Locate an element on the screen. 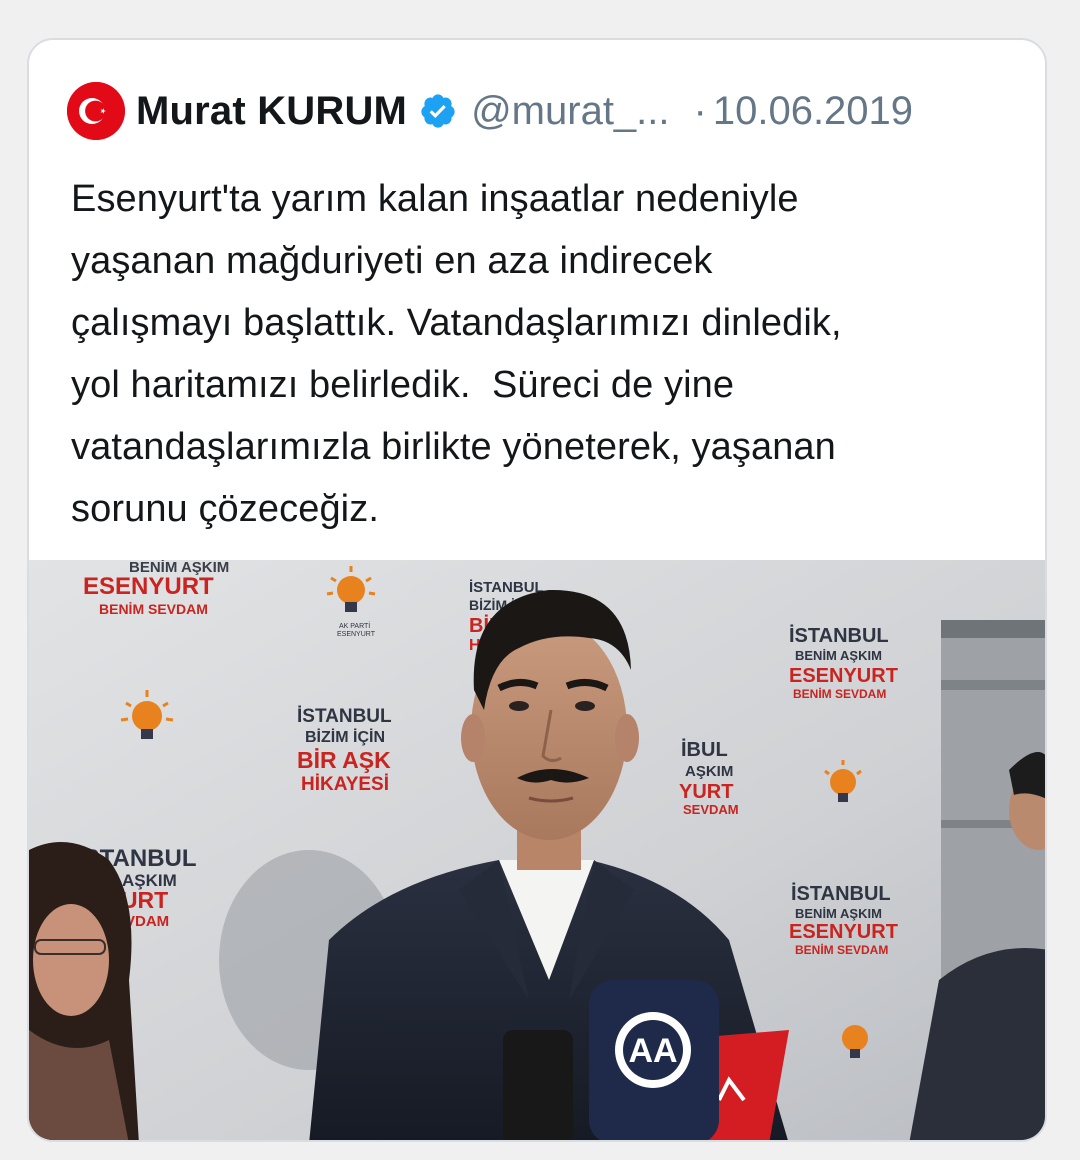  backdrop-text-line: SEVDAM is located at coordinates (711, 809).